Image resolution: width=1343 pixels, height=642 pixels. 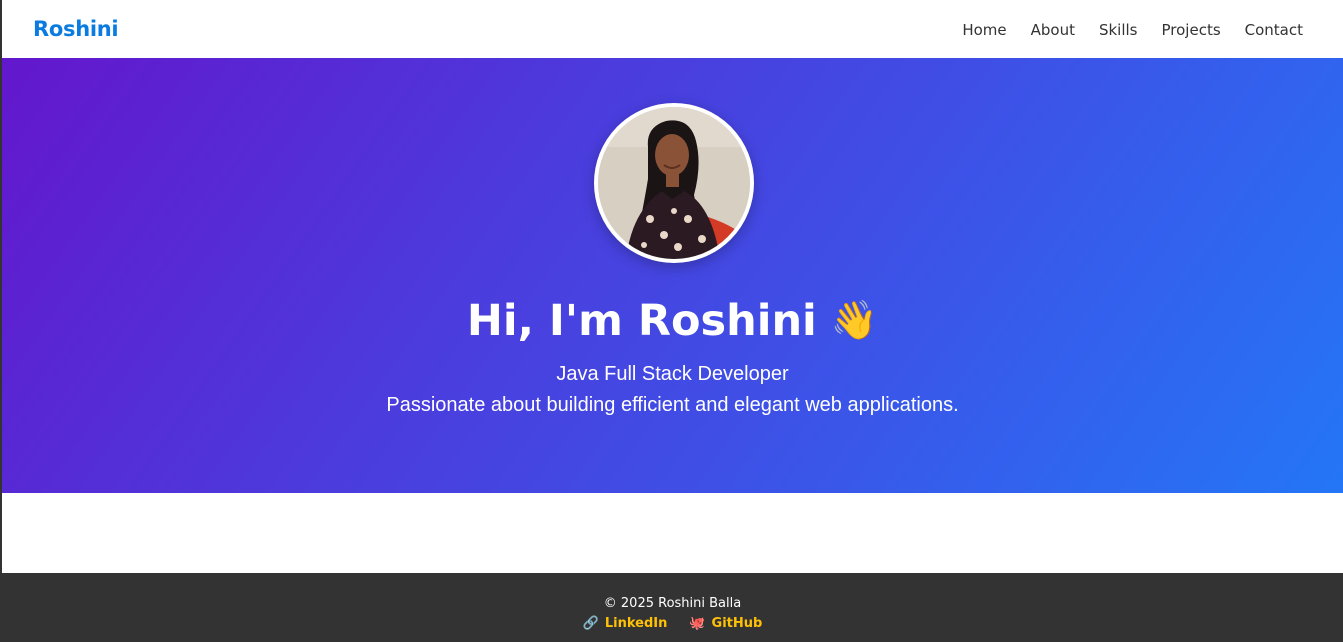 I want to click on linkedin-link: 🔗 LinkedIn, so click(x=625, y=623).